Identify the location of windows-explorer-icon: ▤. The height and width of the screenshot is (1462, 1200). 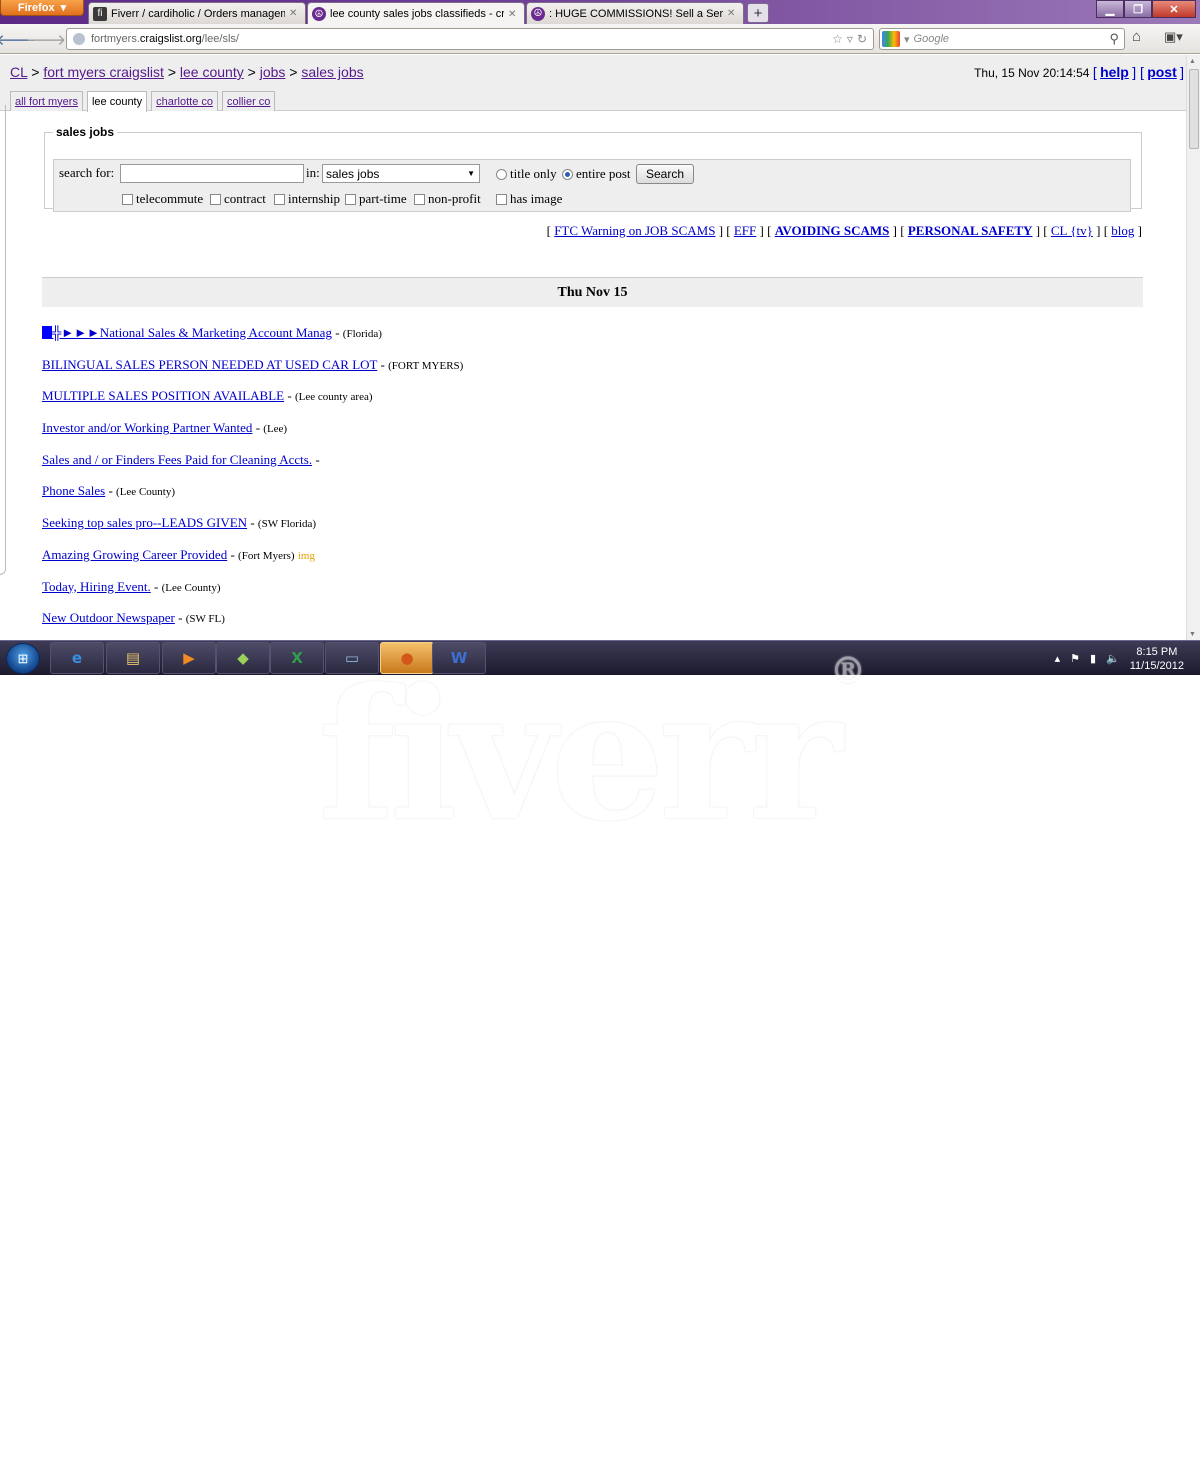
(133, 658).